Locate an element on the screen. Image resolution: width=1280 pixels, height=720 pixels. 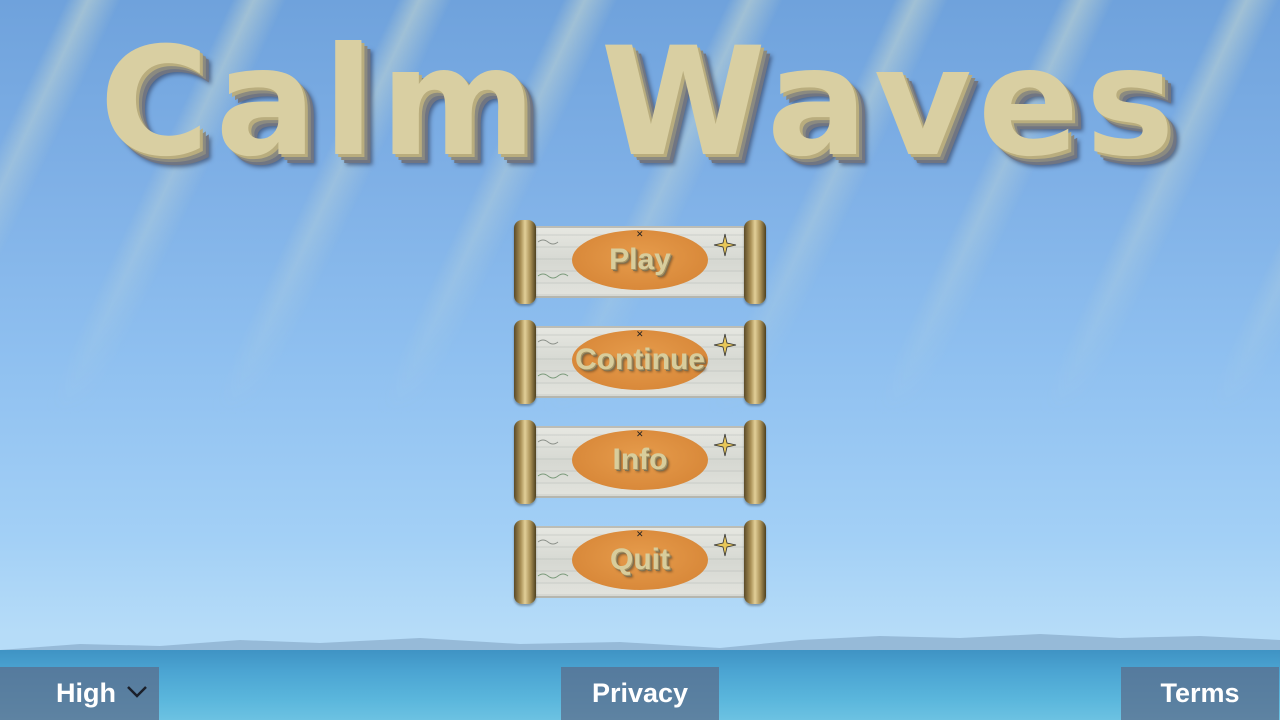
play-button: Play ✕ is located at coordinates (640, 263).